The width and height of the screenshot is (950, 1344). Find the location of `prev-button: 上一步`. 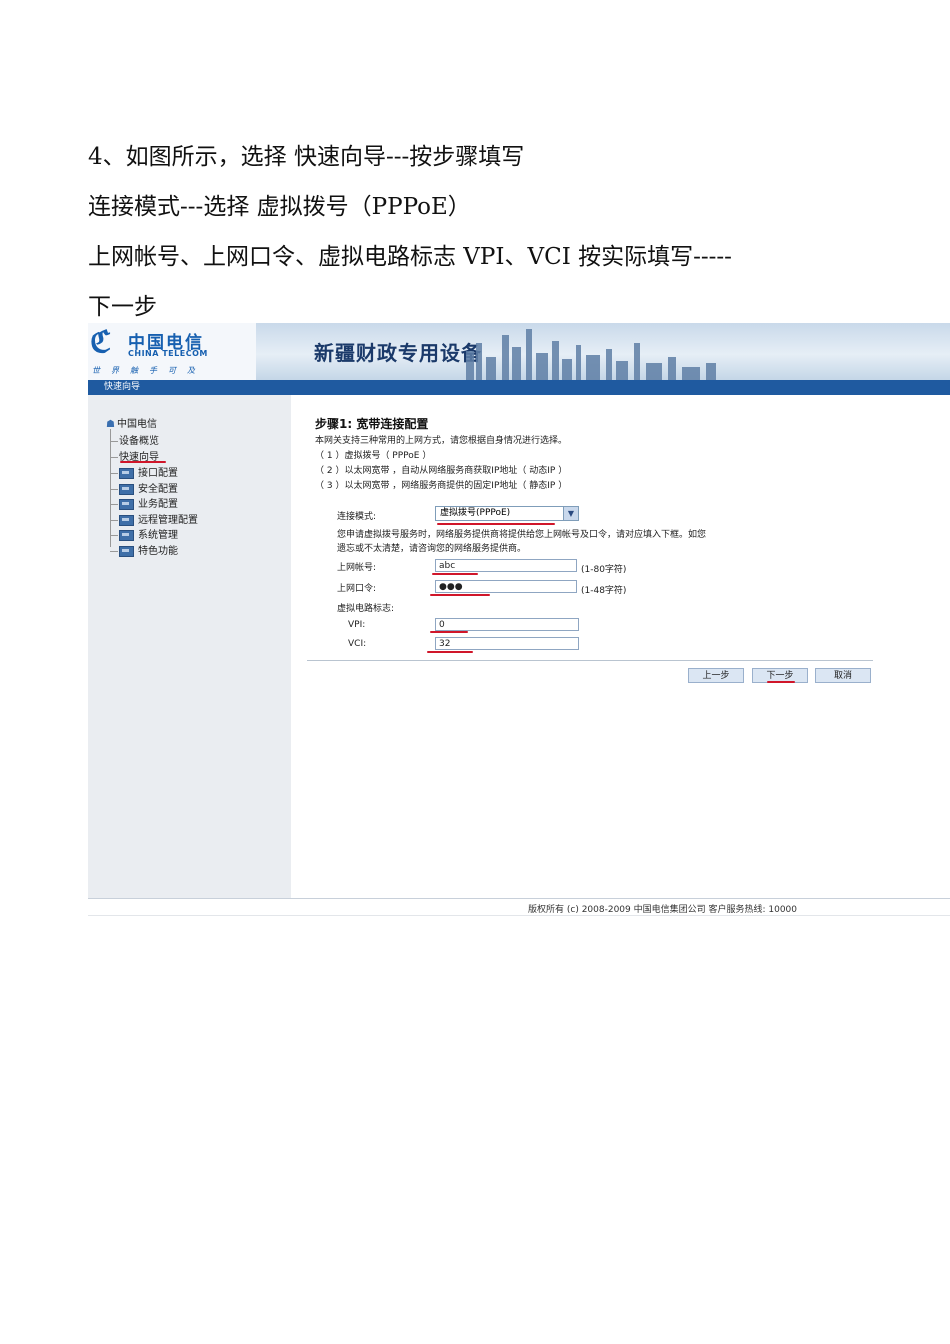

prev-button: 上一步 is located at coordinates (716, 675).